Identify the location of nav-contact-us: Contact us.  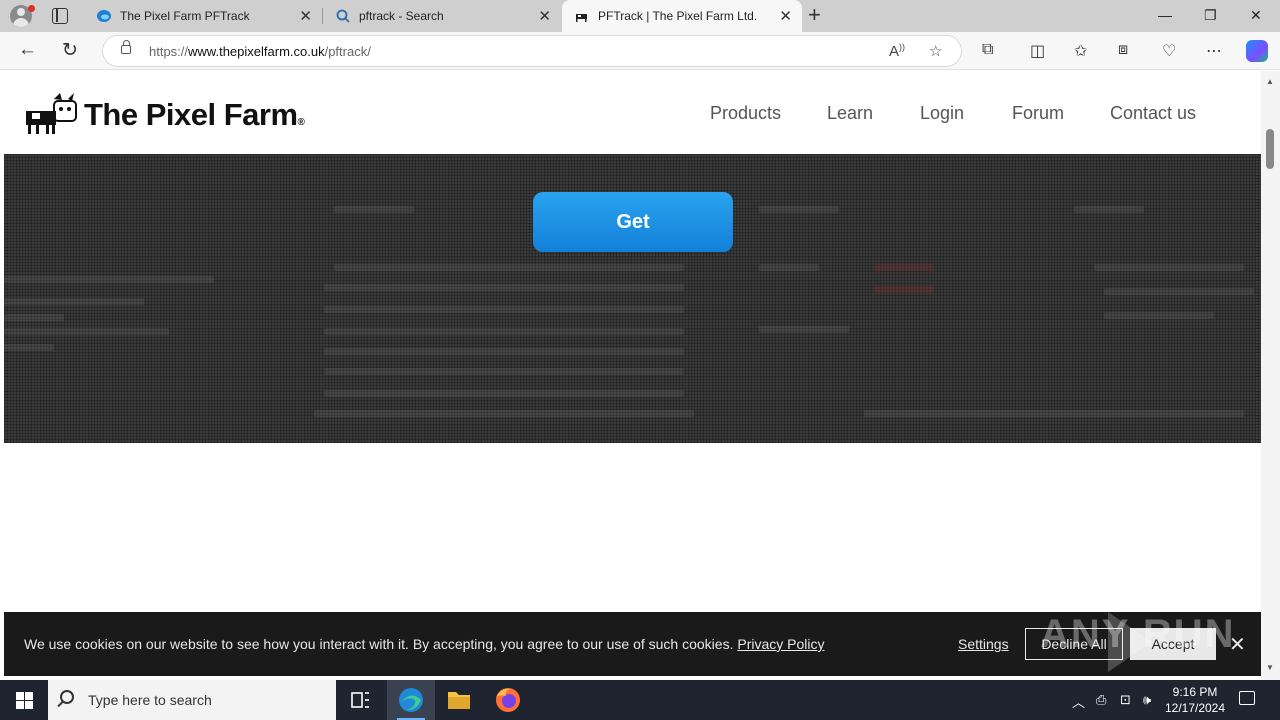
(1153, 113).